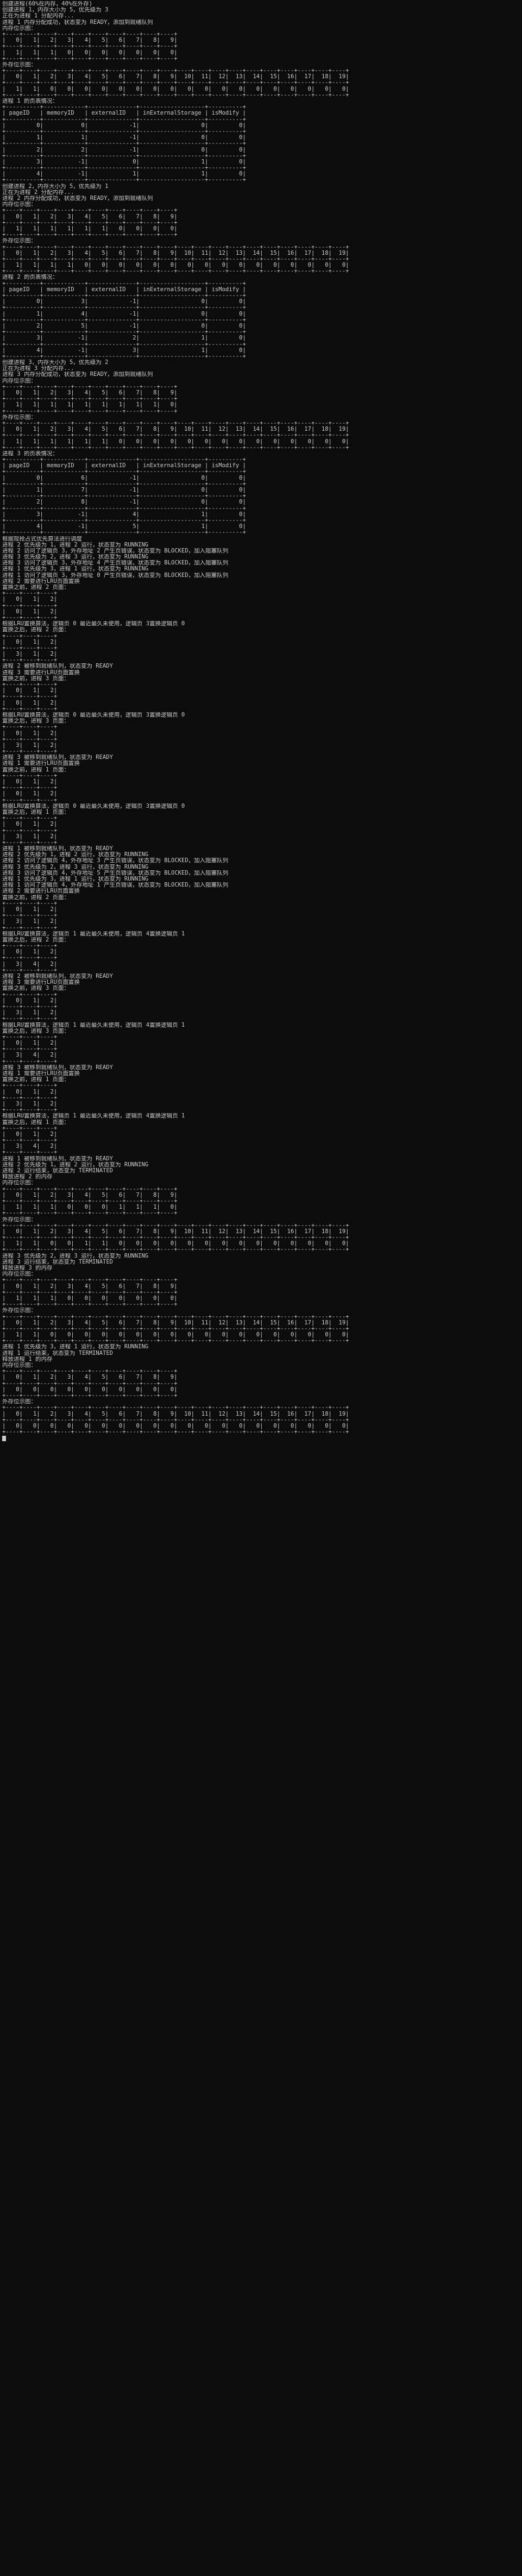 This screenshot has height=2576, width=522. I want to click on console-line: 进程 3 被移到就绪队列，状态变为 READY, so click(57, 1067).